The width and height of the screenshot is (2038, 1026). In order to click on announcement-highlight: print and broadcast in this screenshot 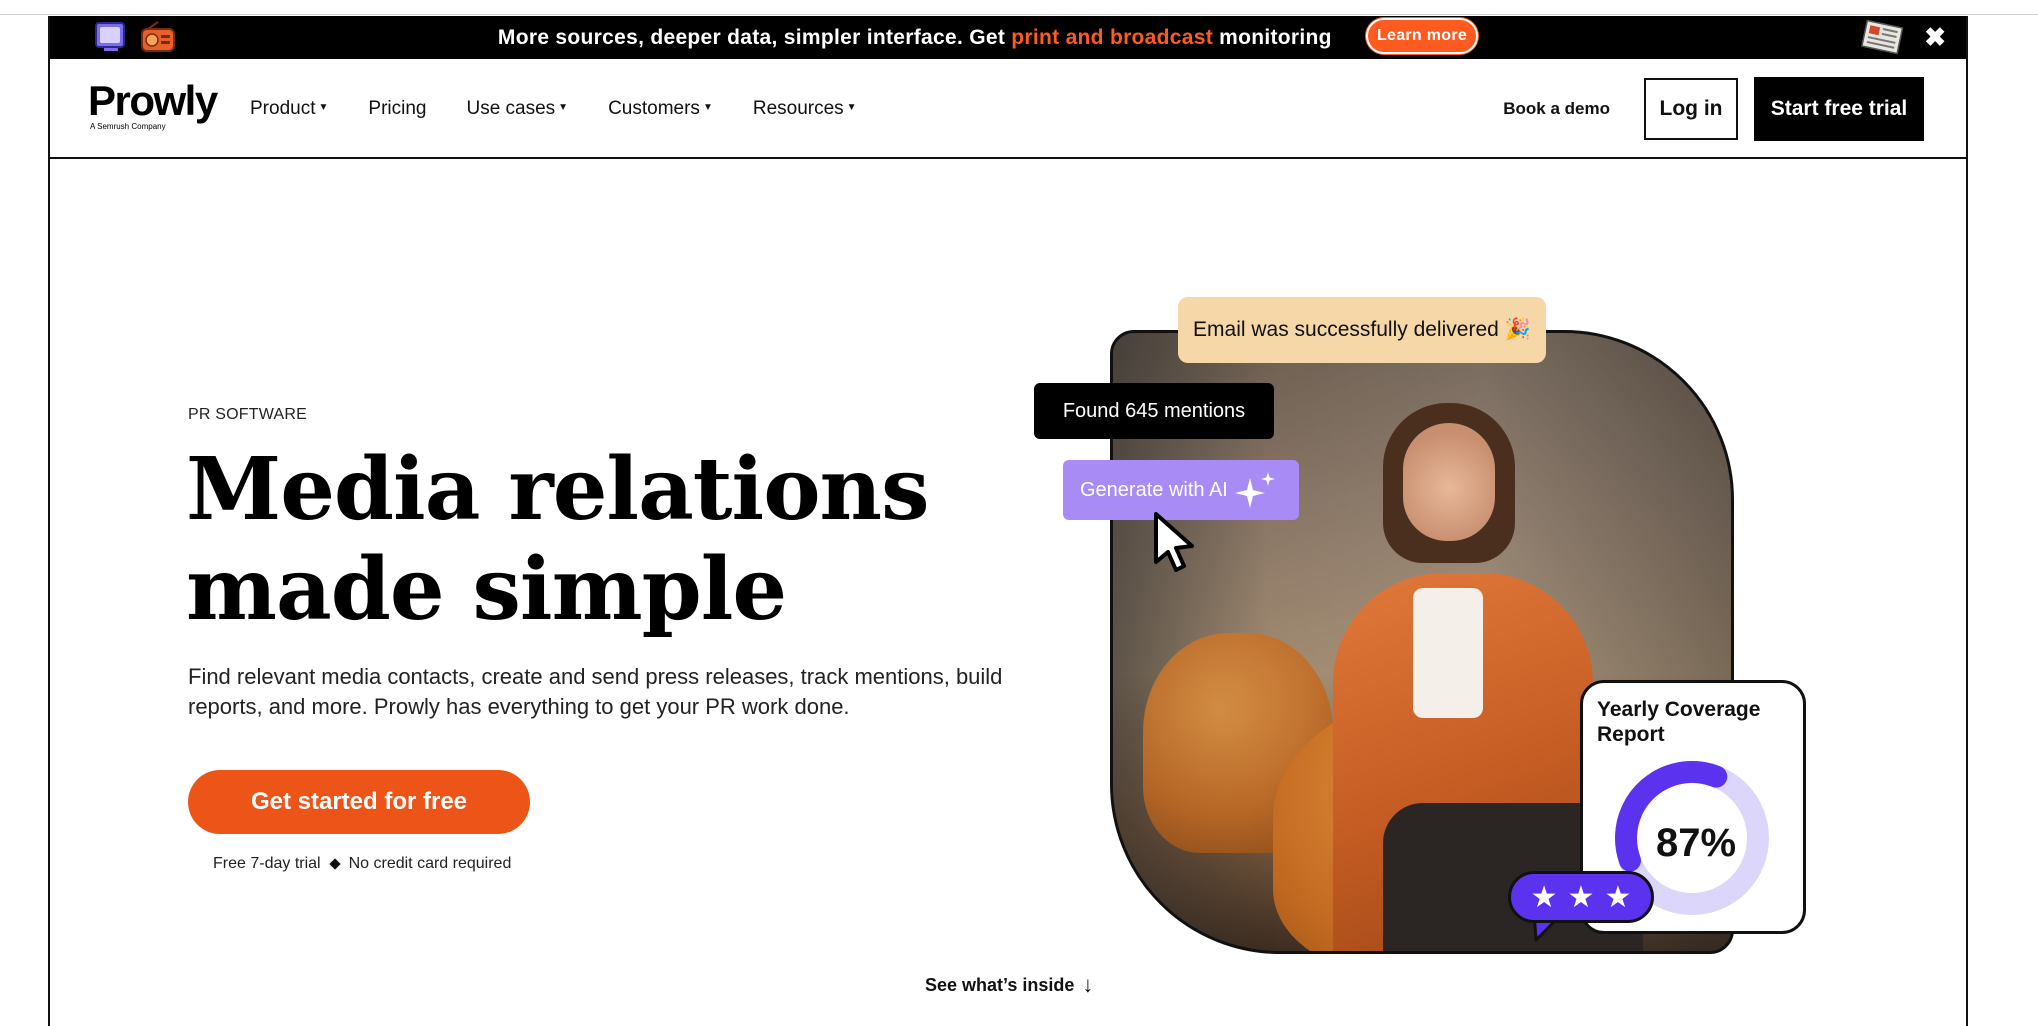, I will do `click(1112, 37)`.